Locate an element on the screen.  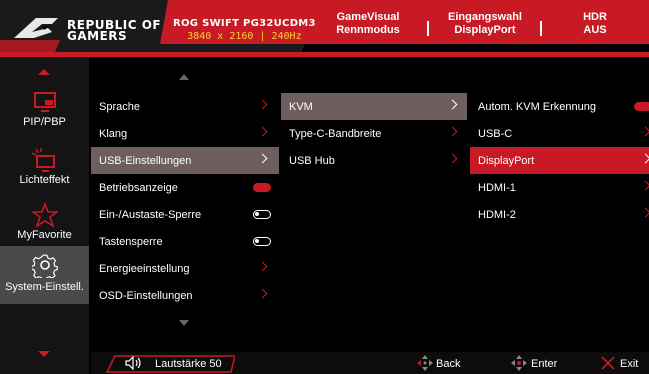
submenu-item-label: Type-C-Bandbreite is located at coordinates (335, 133).